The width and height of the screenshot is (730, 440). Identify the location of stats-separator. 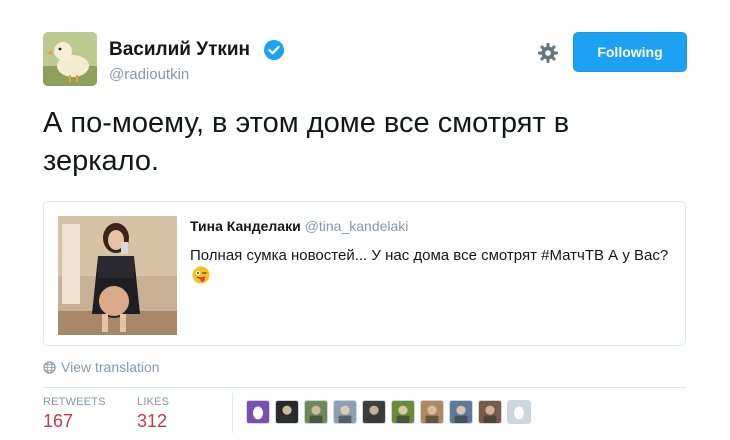
(232, 413).